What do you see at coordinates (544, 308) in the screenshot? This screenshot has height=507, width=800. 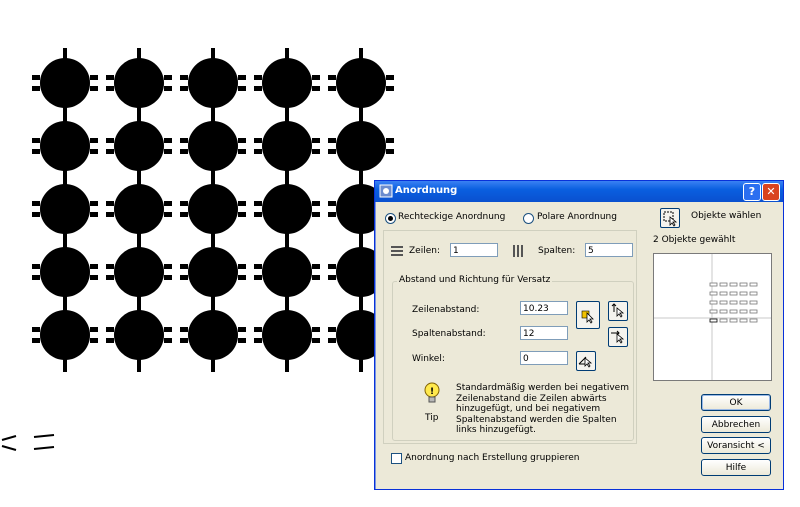 I see `row-offset-input: 10.23` at bounding box center [544, 308].